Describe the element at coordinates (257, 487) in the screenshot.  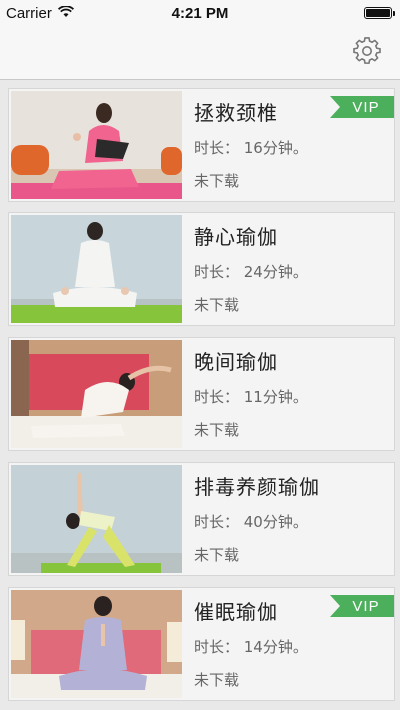
I see `item-title: 排毒养颜瑜伽` at that location.